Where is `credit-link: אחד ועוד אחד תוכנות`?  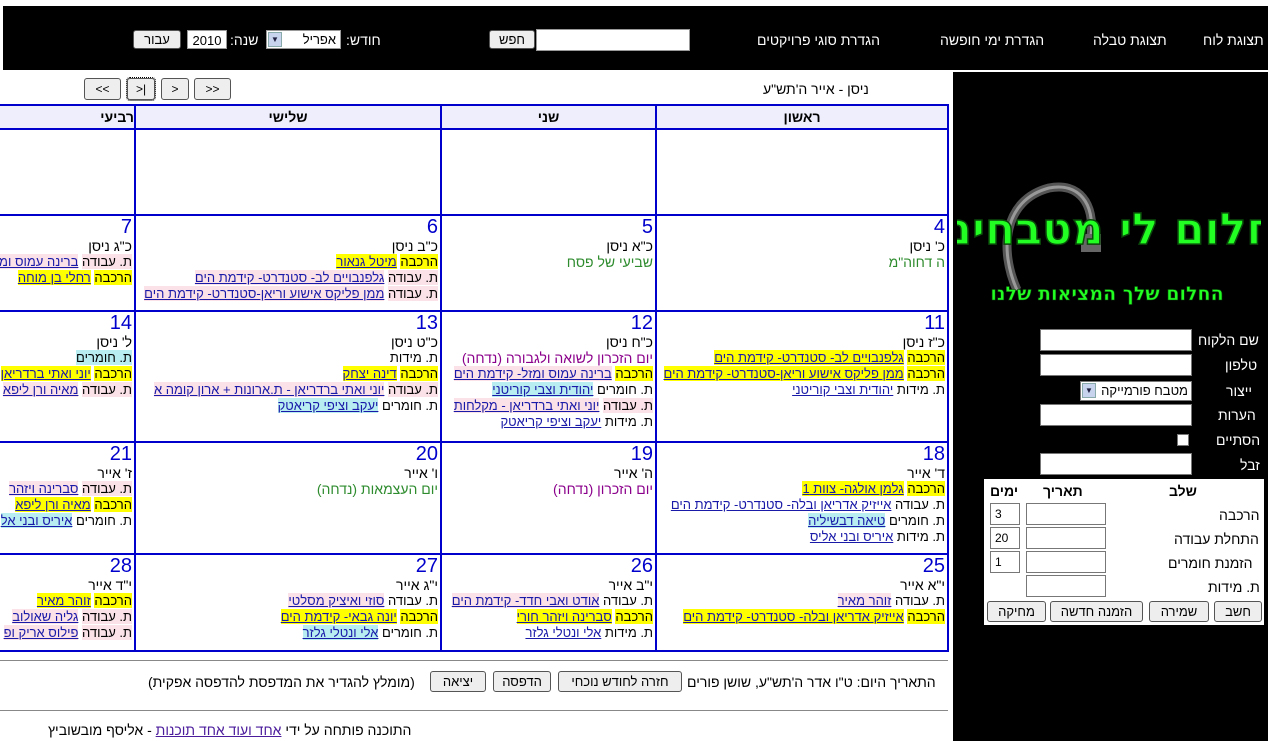
credit-link: אחד ועוד אחד תוכנות is located at coordinates (219, 730).